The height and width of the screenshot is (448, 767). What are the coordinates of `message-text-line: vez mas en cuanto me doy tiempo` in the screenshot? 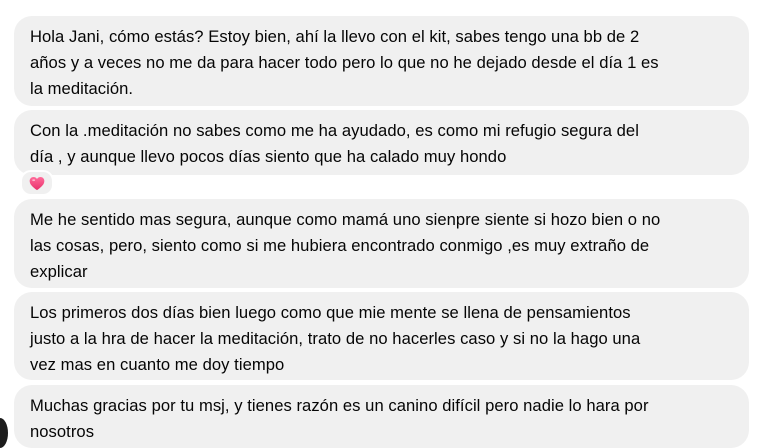 It's located at (157, 364).